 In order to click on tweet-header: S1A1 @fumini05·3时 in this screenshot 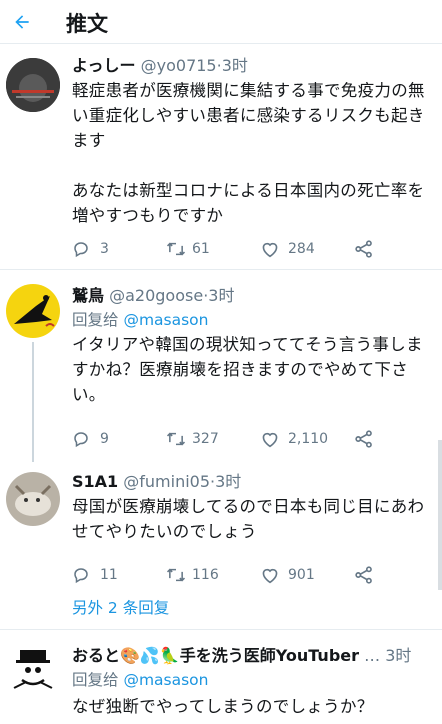, I will do `click(156, 482)`.